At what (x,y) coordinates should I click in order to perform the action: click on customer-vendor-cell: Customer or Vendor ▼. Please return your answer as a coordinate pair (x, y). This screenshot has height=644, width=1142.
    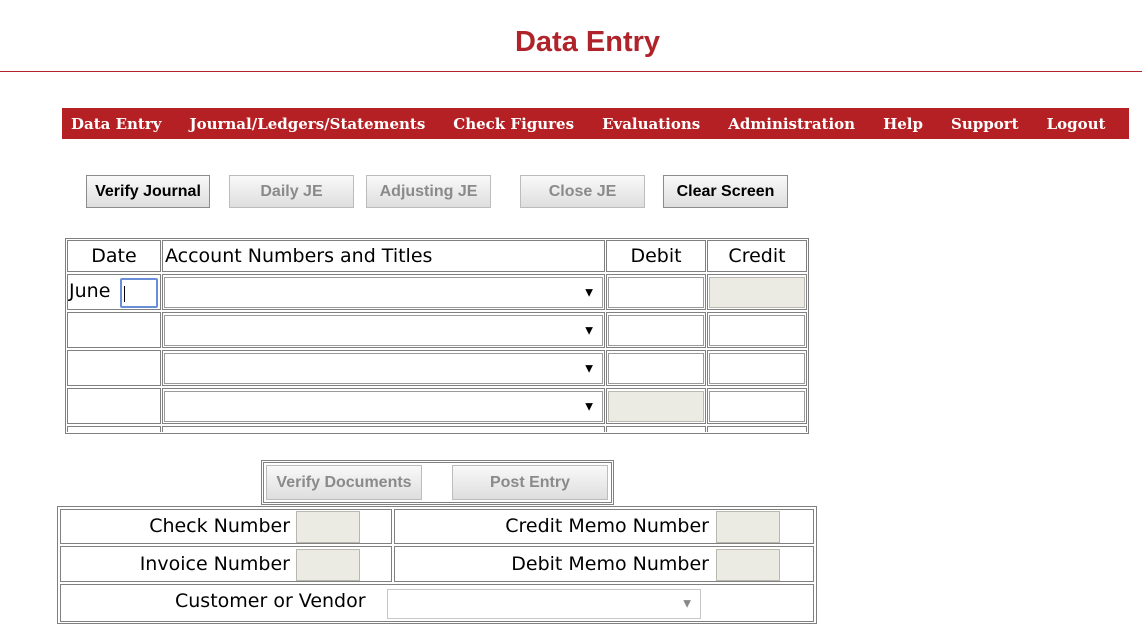
    Looking at the image, I should click on (437, 603).